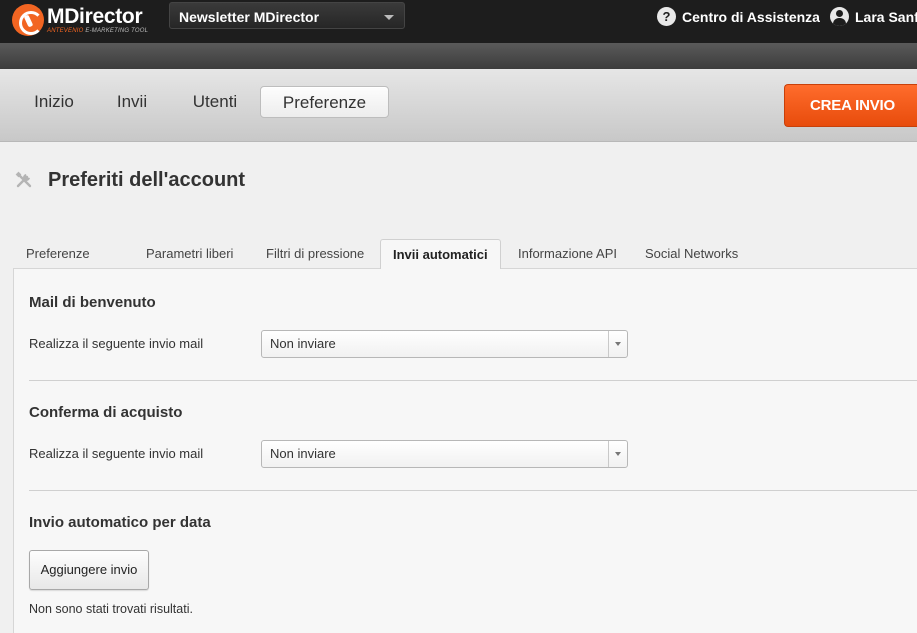 The height and width of the screenshot is (633, 917). I want to click on tab-preferenze: Preferenze, so click(58, 254).